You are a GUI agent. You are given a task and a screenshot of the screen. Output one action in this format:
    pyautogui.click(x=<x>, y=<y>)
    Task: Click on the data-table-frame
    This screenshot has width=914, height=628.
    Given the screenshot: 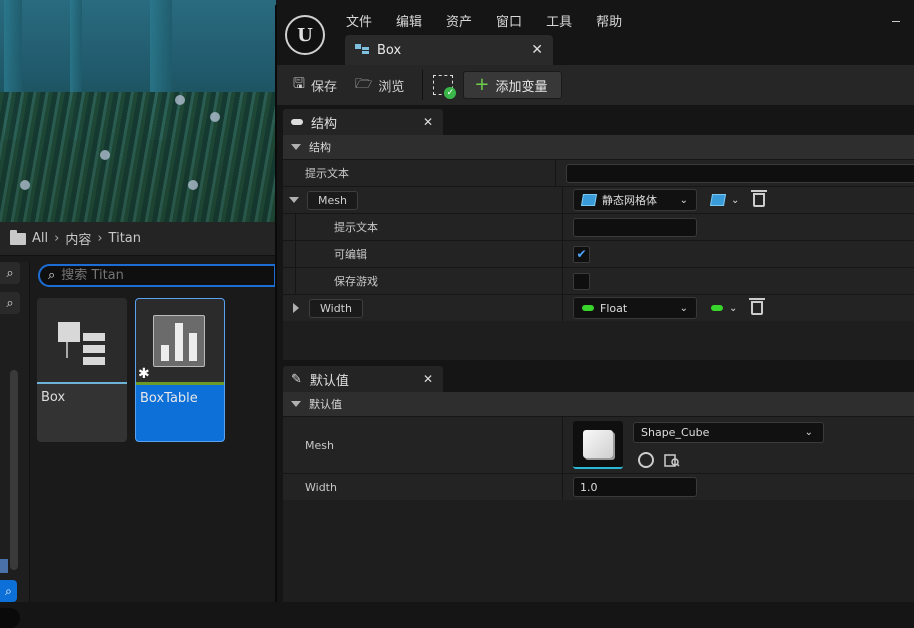 What is the action you would take?
    pyautogui.click(x=179, y=341)
    